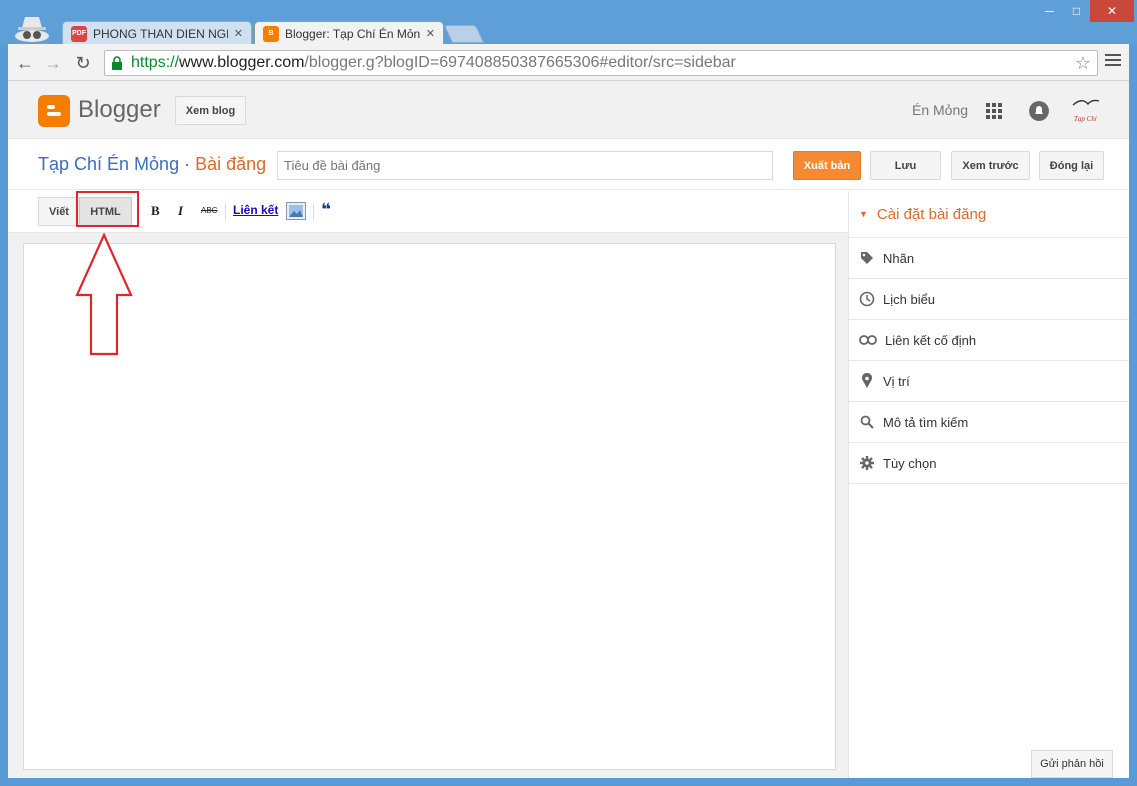 The width and height of the screenshot is (1137, 786). Describe the element at coordinates (989, 299) in the screenshot. I see `sidebar-item-schedule: Lịch biểu` at that location.